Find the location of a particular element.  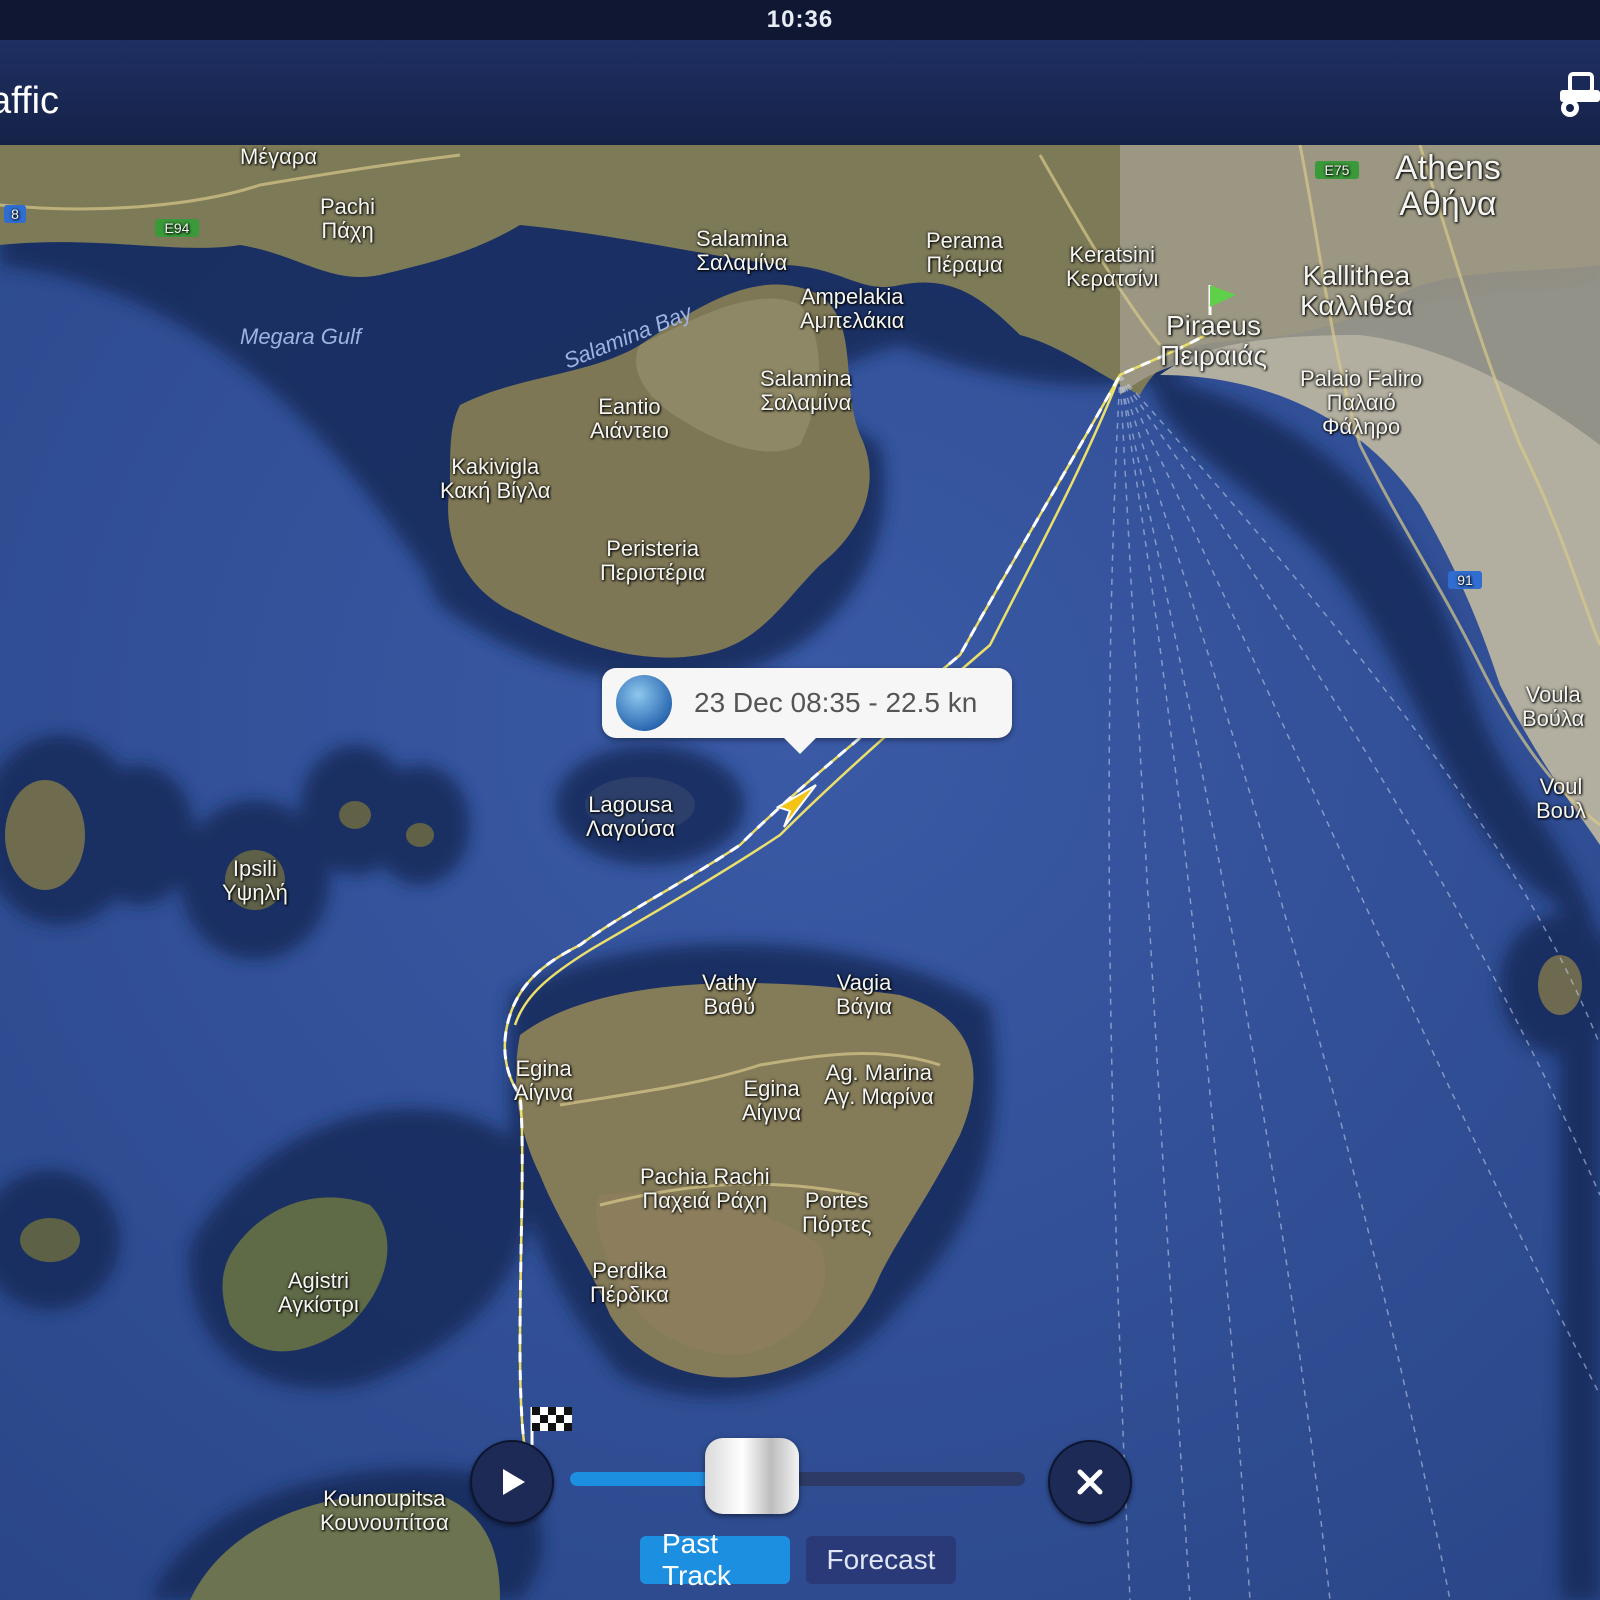

place-label: Keratsini Κερατσίνι is located at coordinates (1112, 266).